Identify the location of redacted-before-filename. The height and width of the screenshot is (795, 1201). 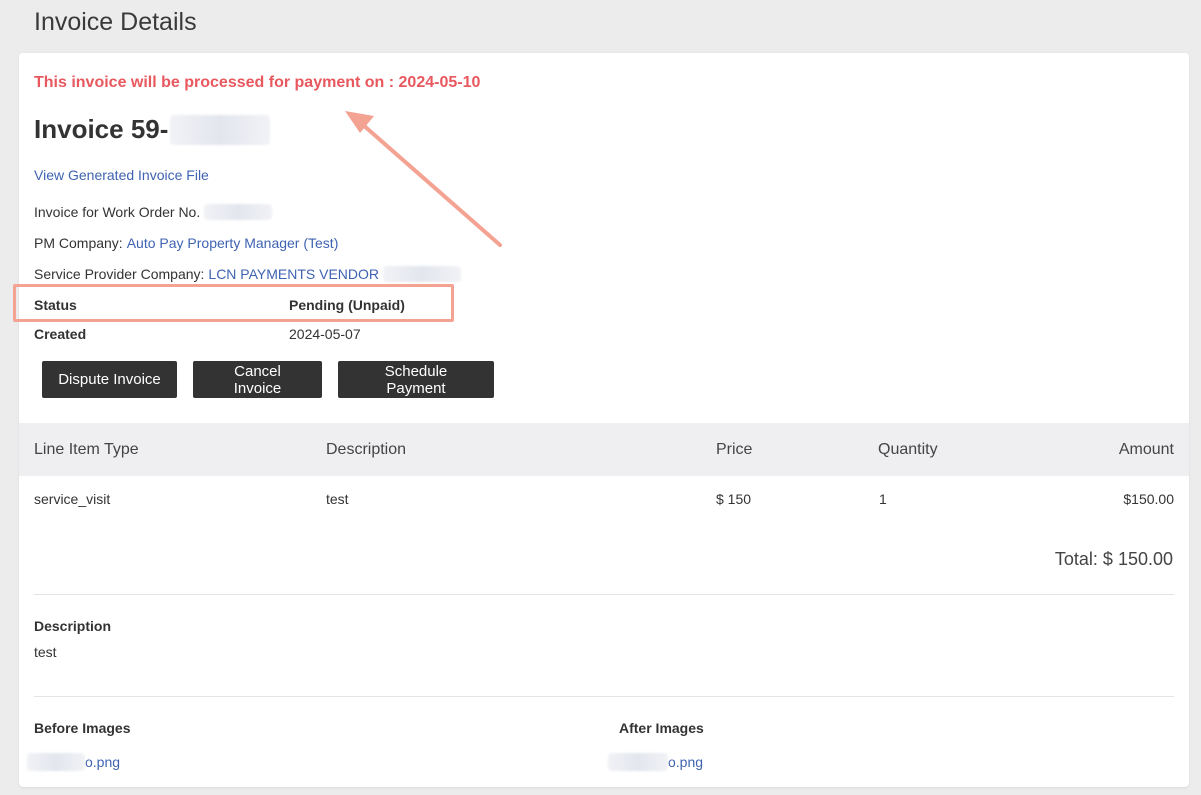
(56, 762).